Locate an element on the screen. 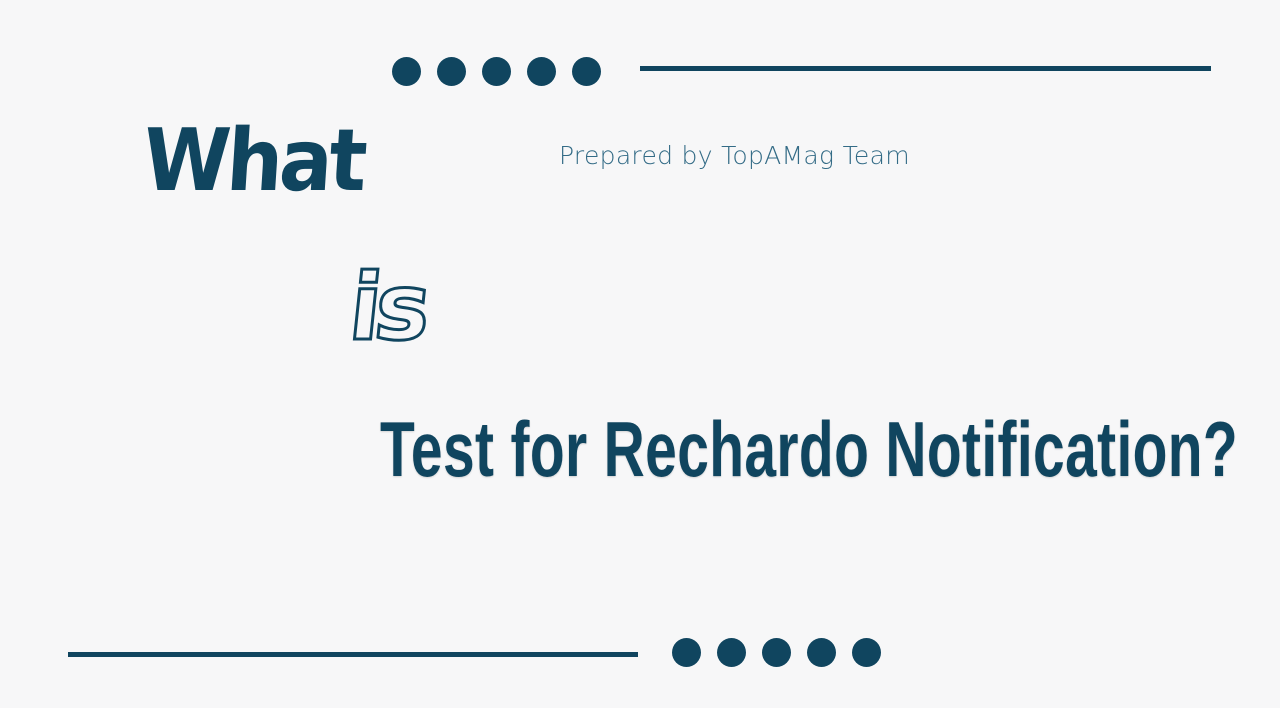 This screenshot has height=708, width=1280. headline: Test for Rechardo Notification? is located at coordinates (809, 449).